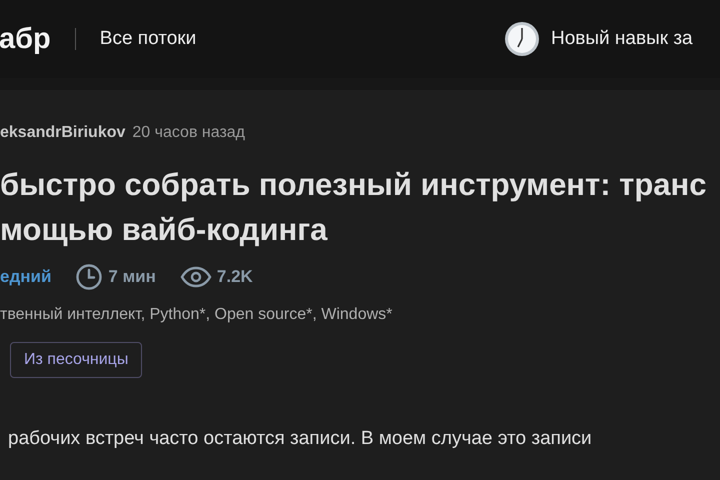  Describe the element at coordinates (234, 277) in the screenshot. I see `view-count: 7.2K` at that location.